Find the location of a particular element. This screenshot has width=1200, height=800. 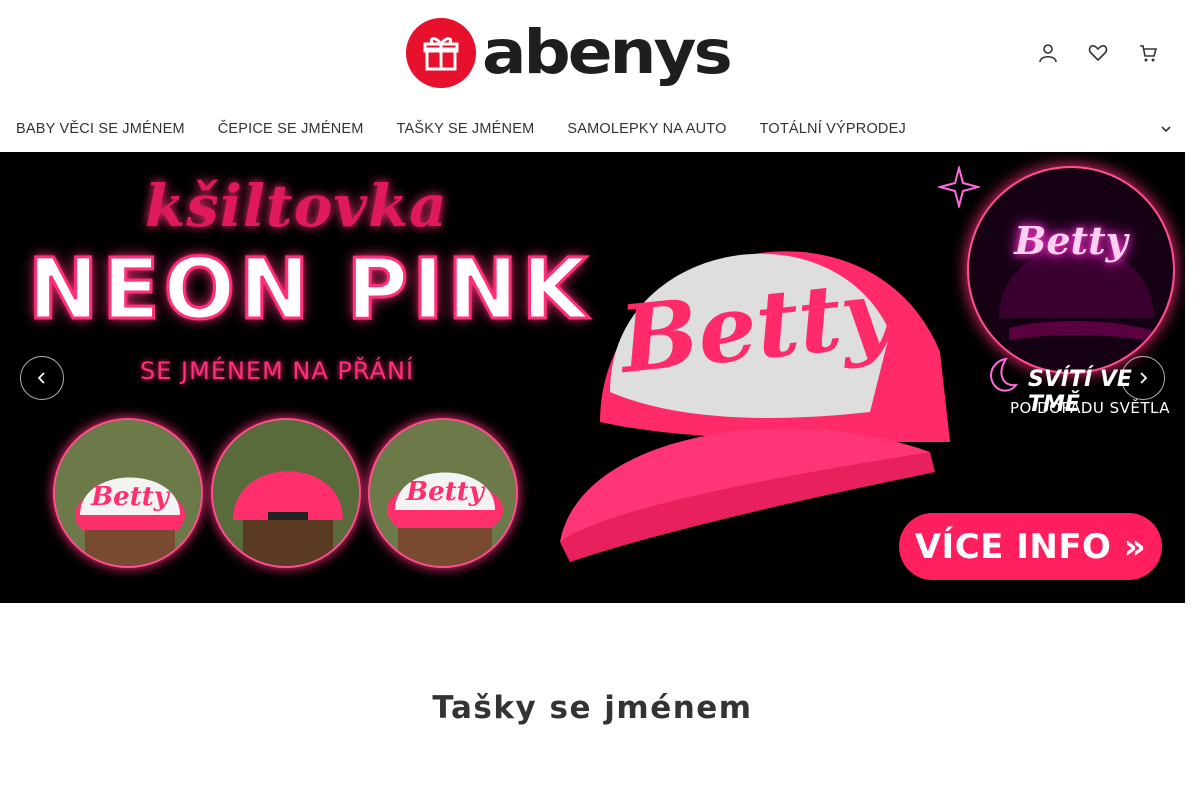

banner-subtitle: SE JMÉNEM NA PŘÁNÍ is located at coordinates (277, 371).